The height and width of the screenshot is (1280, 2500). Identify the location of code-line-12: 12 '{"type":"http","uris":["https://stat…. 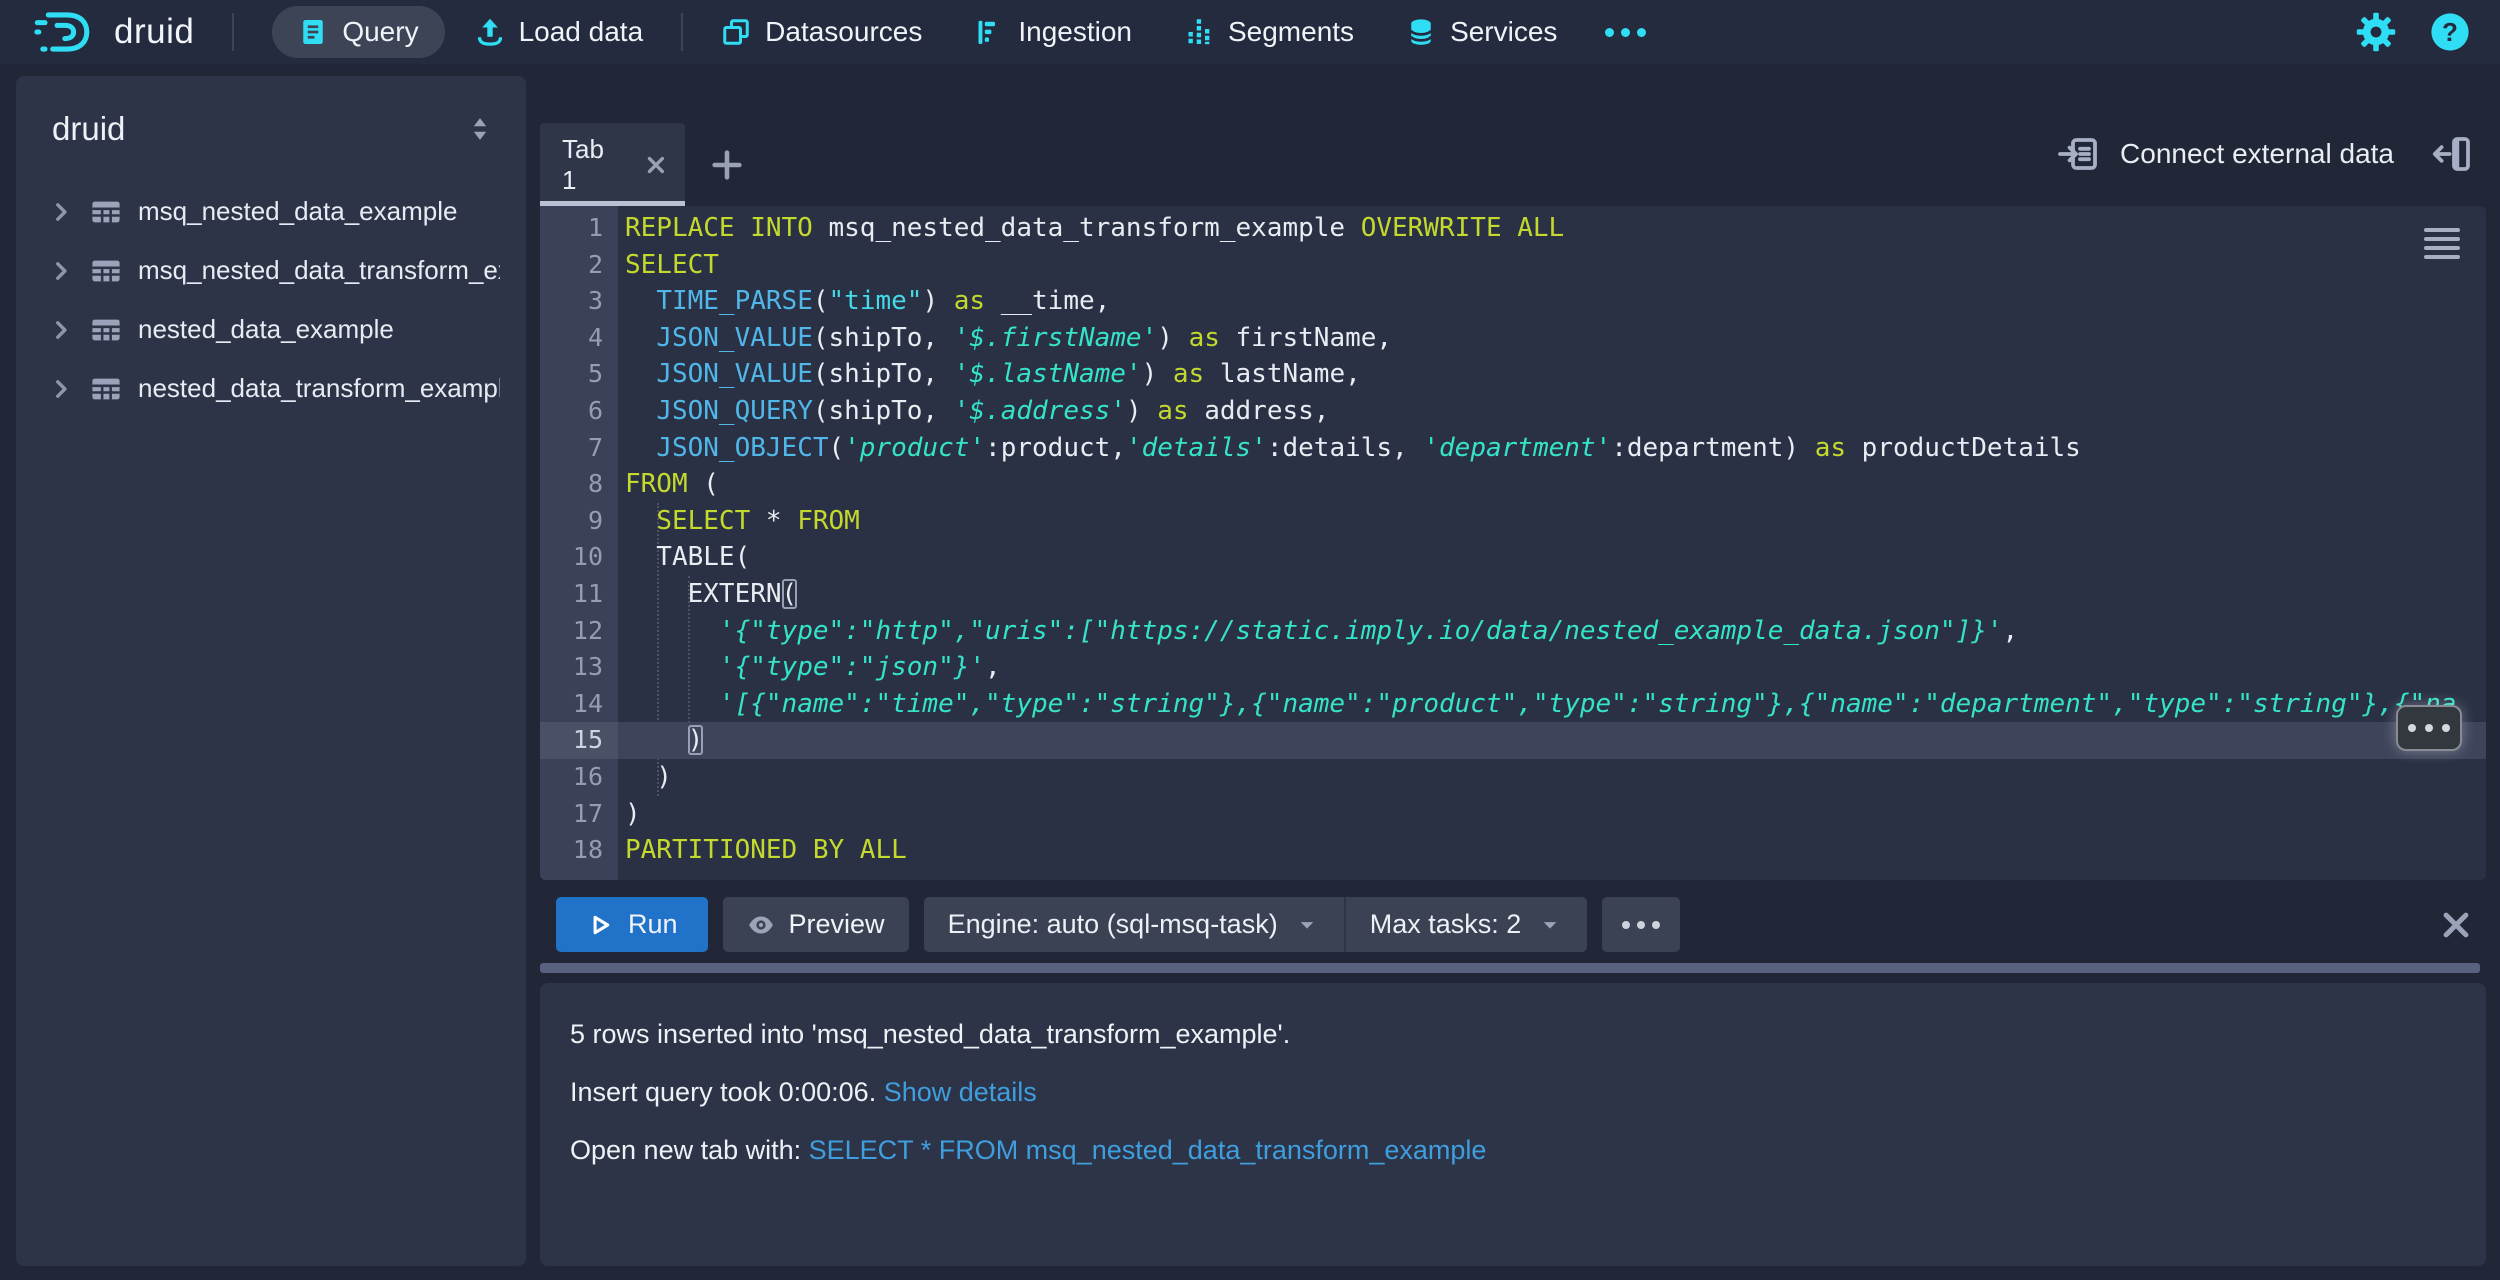
(1513, 631).